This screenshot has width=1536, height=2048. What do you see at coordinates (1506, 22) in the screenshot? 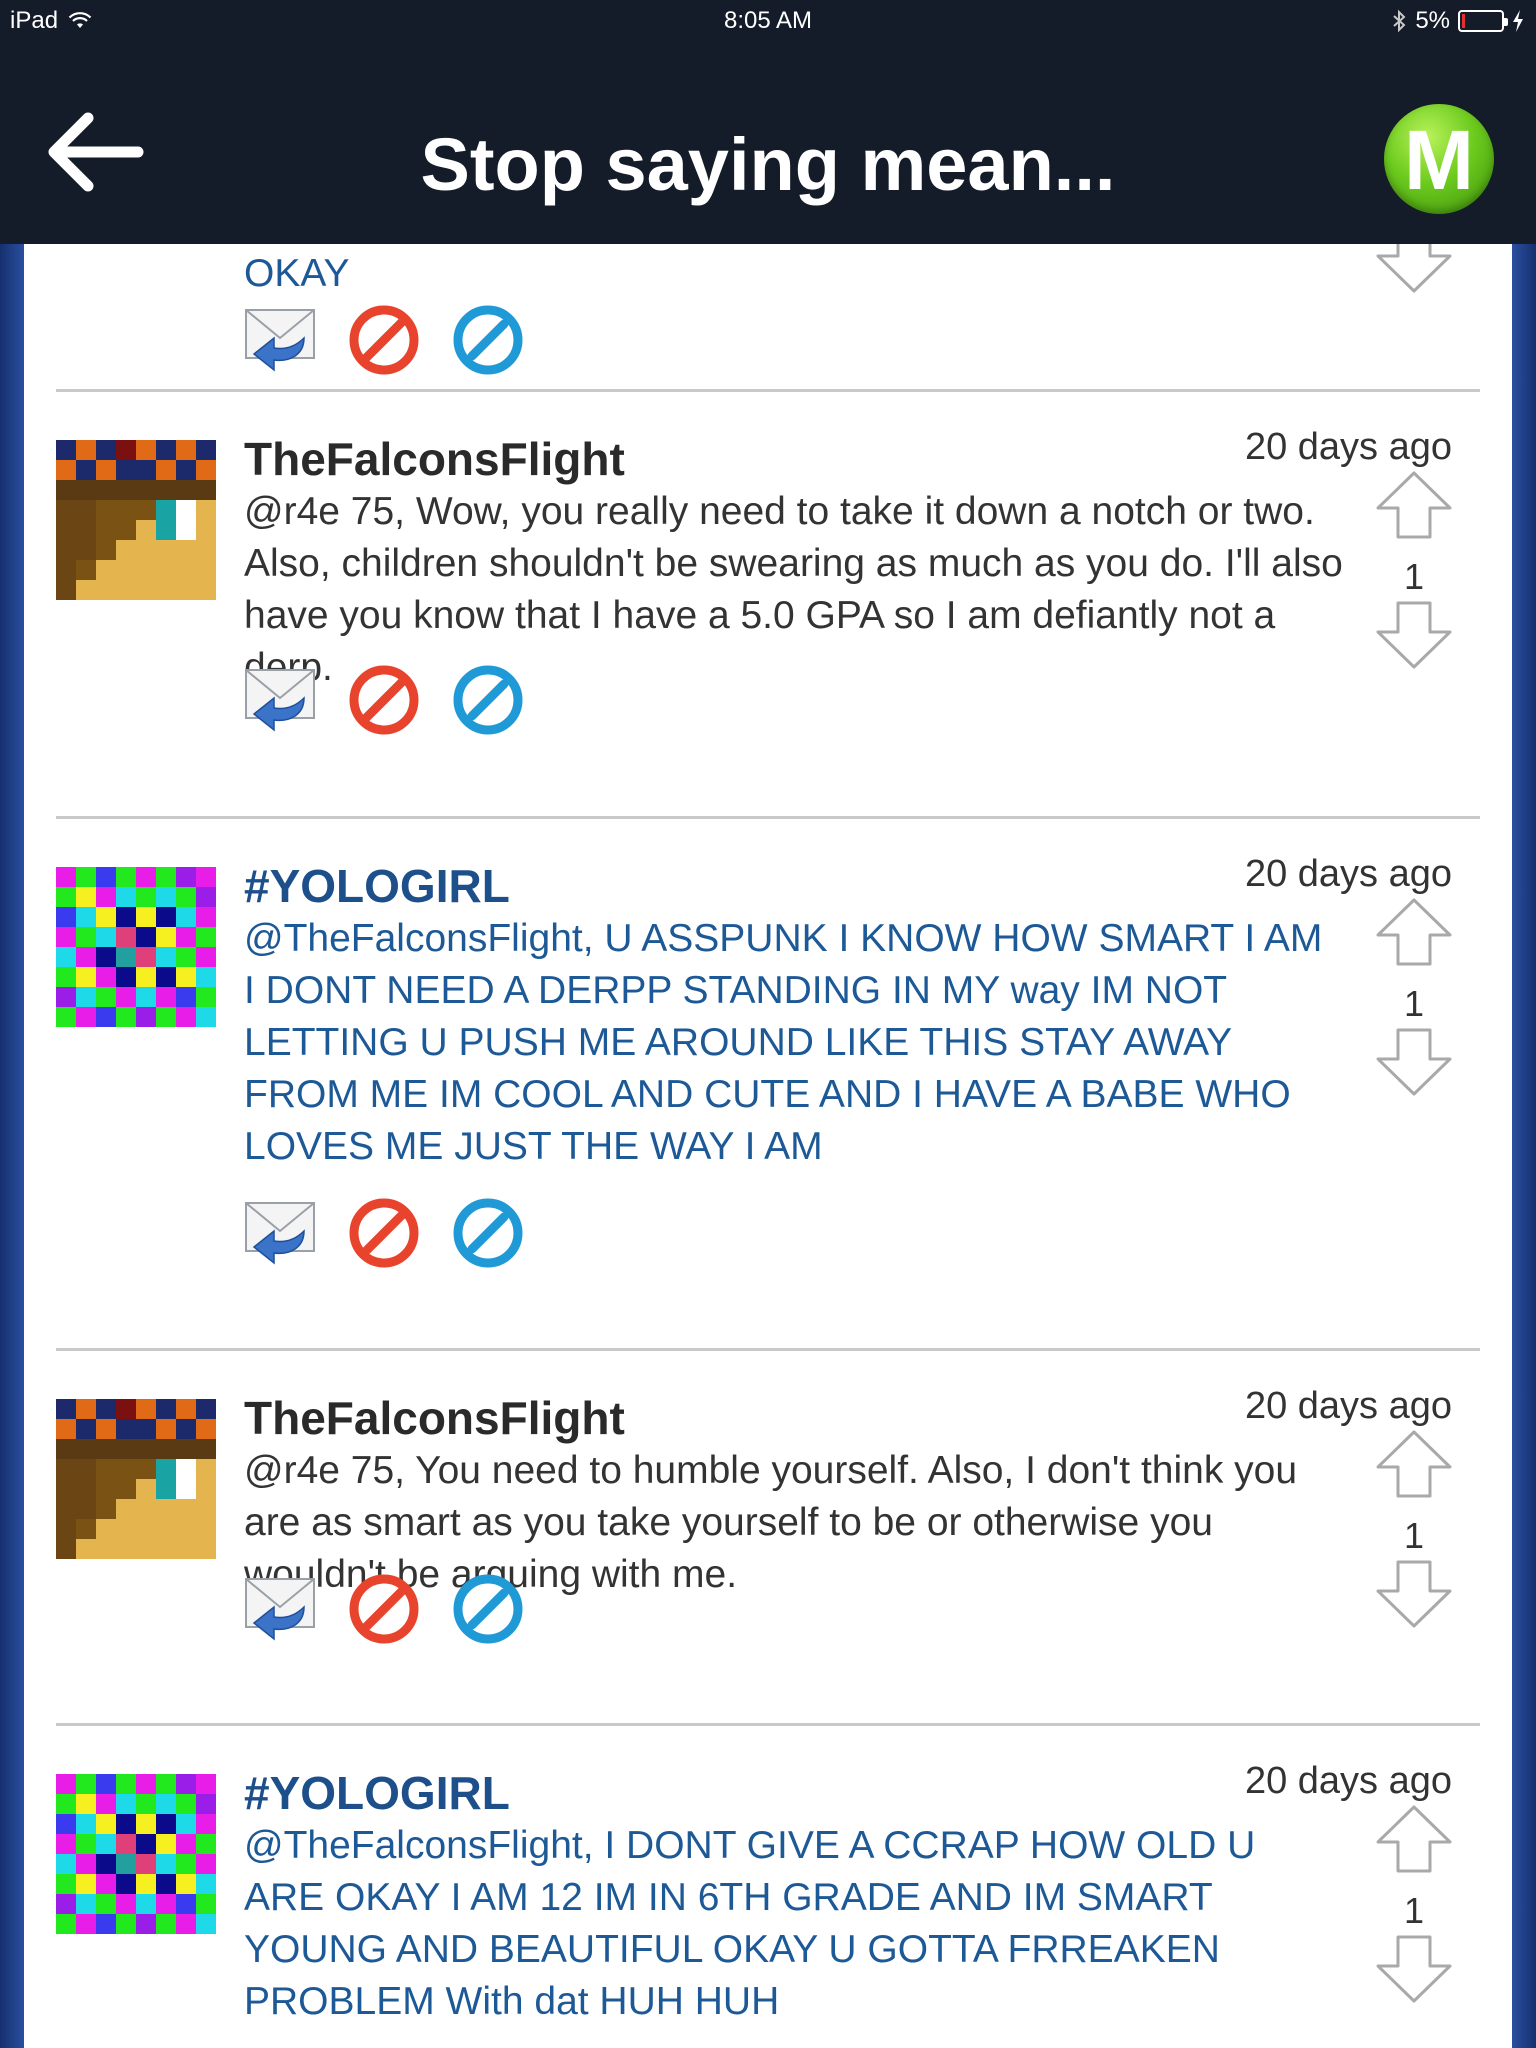
I see `battery-tip` at bounding box center [1506, 22].